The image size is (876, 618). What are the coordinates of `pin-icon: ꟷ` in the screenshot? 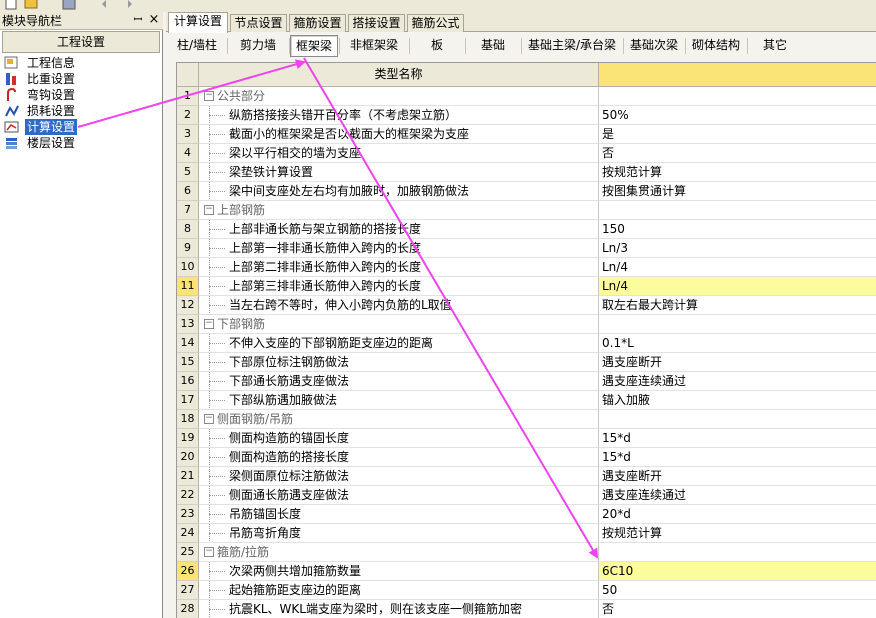 It's located at (138, 20).